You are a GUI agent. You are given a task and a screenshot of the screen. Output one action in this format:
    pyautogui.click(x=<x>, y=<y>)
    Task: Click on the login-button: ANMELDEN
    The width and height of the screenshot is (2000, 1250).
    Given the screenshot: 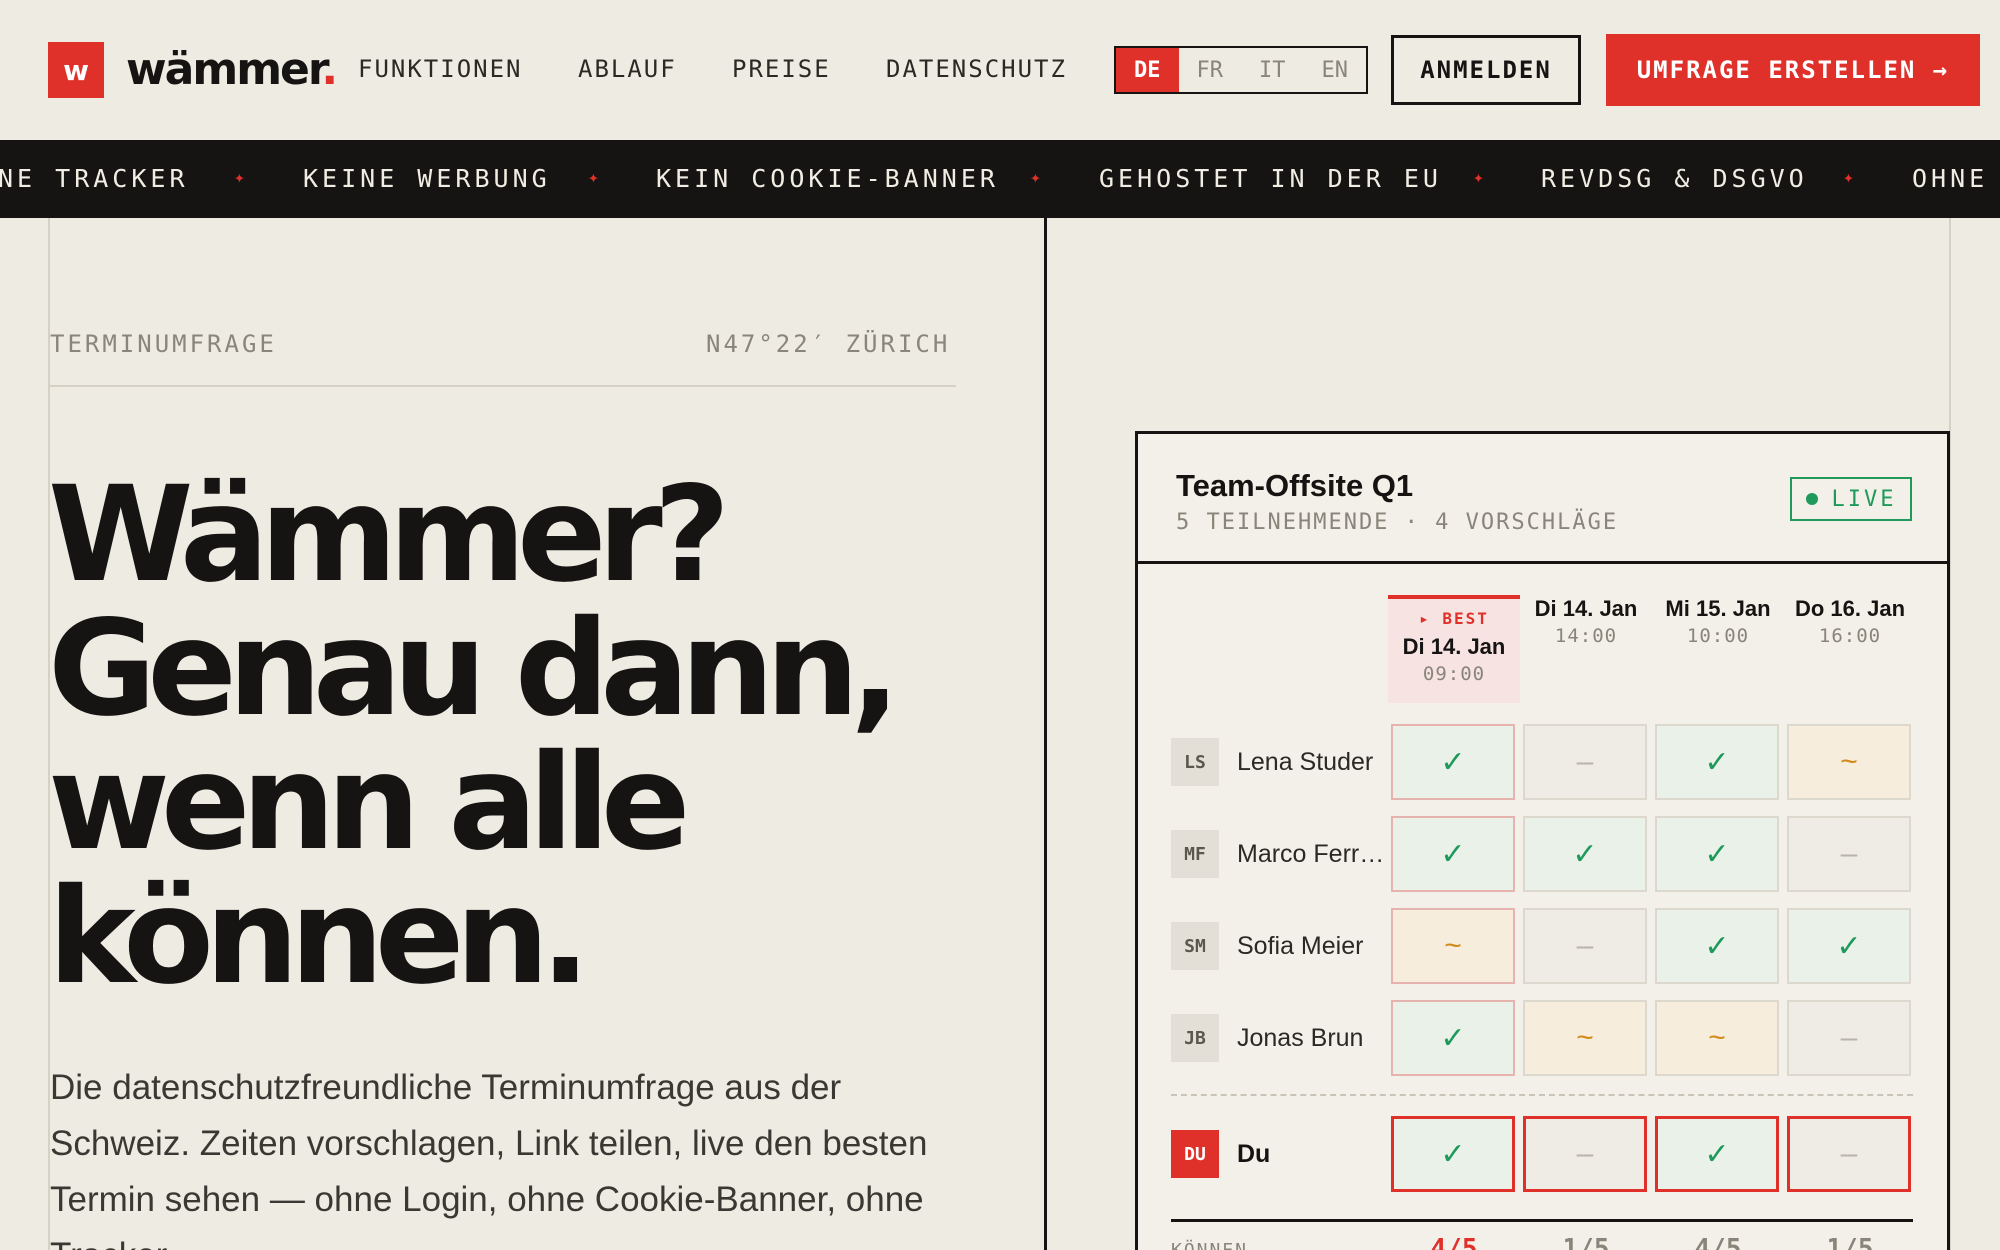 What is the action you would take?
    pyautogui.click(x=1486, y=70)
    